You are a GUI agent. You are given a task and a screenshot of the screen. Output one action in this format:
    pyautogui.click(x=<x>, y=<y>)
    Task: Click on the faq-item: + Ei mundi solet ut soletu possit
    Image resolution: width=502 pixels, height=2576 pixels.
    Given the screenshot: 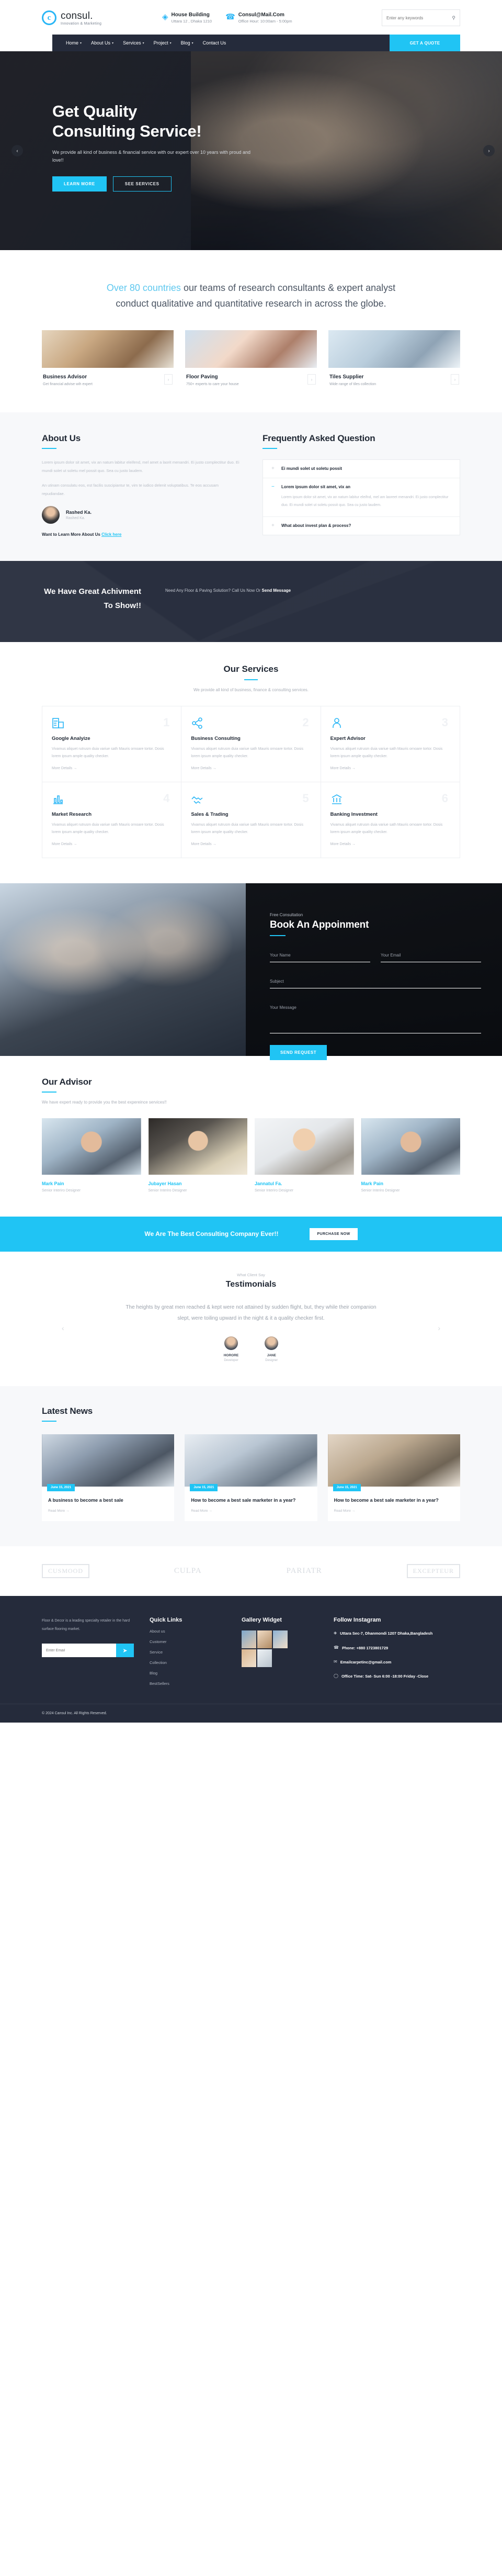 What is the action you would take?
    pyautogui.click(x=362, y=469)
    